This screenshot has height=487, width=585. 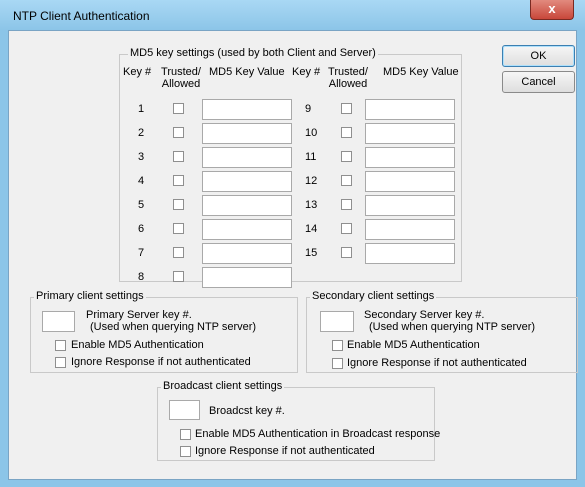 What do you see at coordinates (538, 56) in the screenshot?
I see `ok-button: OK` at bounding box center [538, 56].